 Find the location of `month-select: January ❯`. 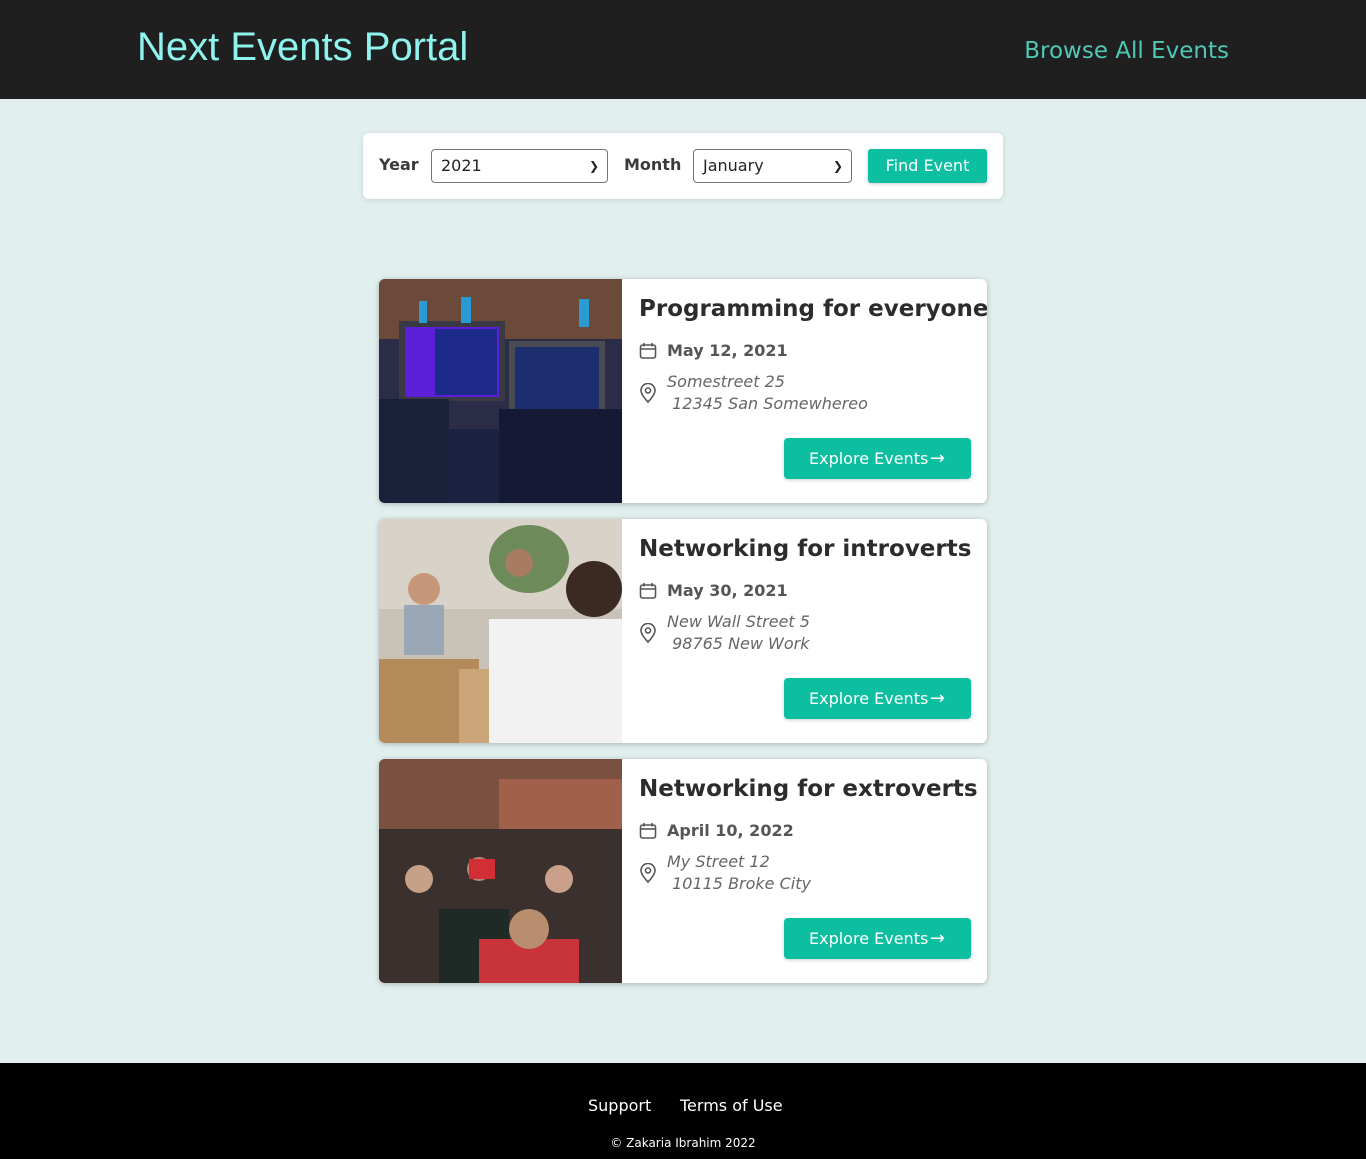

month-select: January ❯ is located at coordinates (772, 166).